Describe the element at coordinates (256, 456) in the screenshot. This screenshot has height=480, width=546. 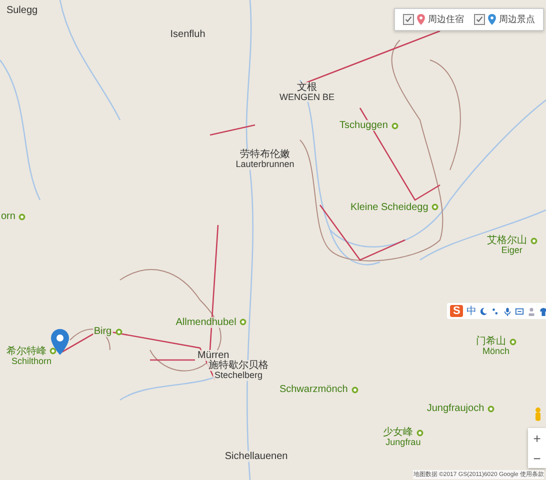
I see `place-label: Sichellauenen` at that location.